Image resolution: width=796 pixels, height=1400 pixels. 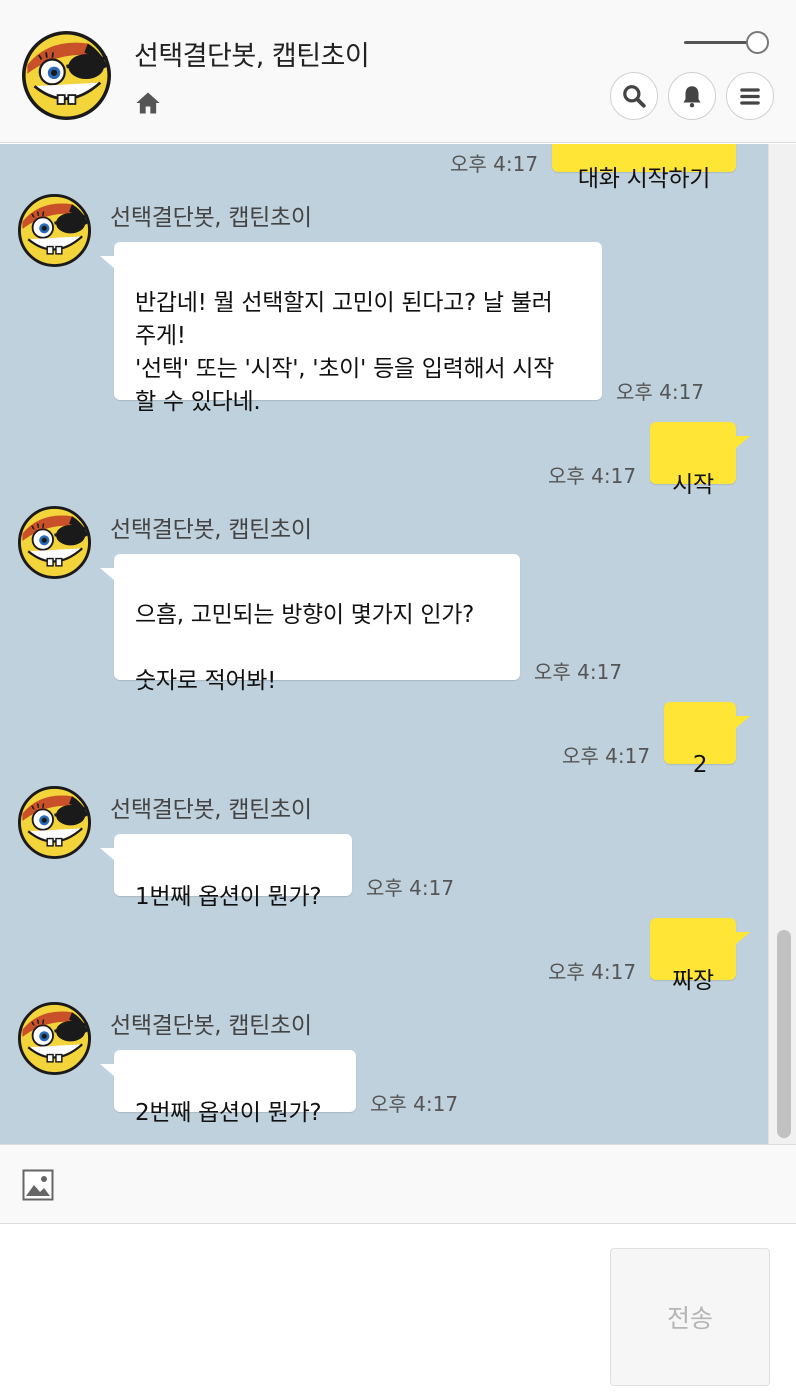 I want to click on image-icon, so click(x=38, y=1185).